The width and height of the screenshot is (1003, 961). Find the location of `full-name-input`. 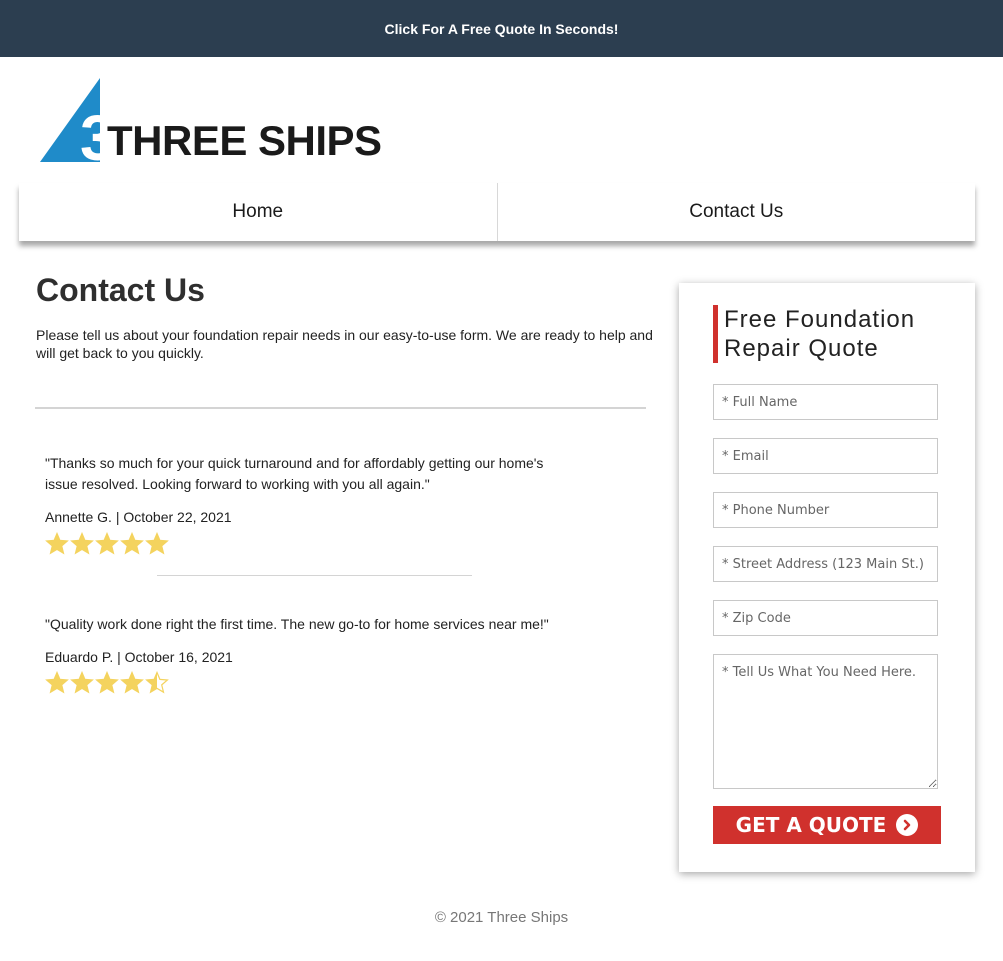

full-name-input is located at coordinates (825, 402).